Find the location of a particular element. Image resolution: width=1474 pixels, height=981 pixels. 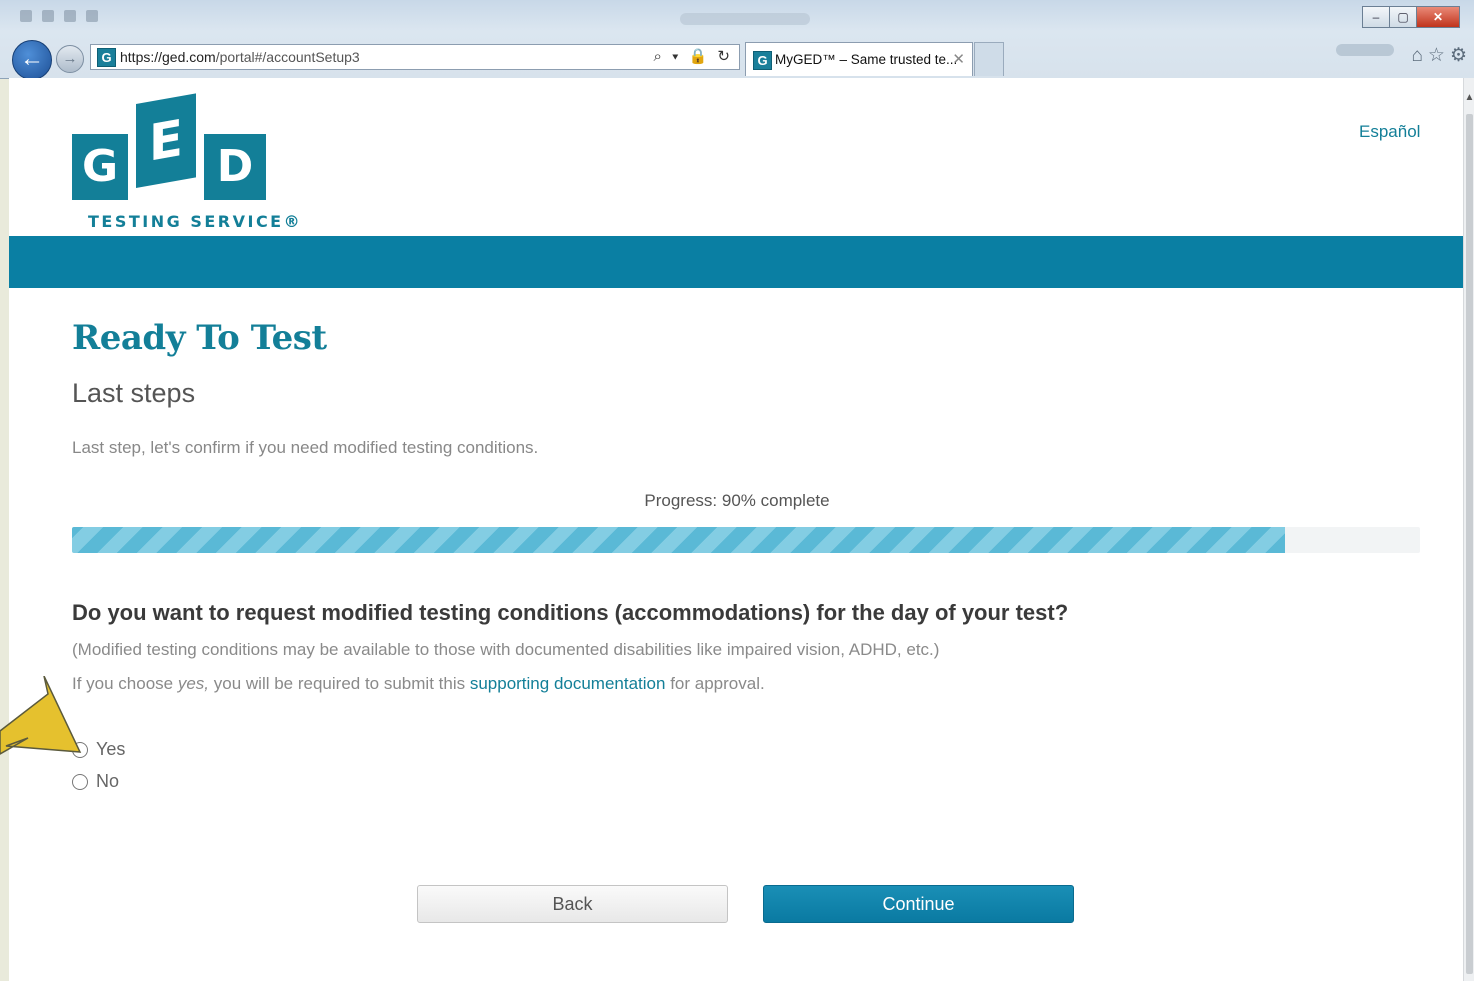

page-subtitle: Last steps is located at coordinates (134, 393).